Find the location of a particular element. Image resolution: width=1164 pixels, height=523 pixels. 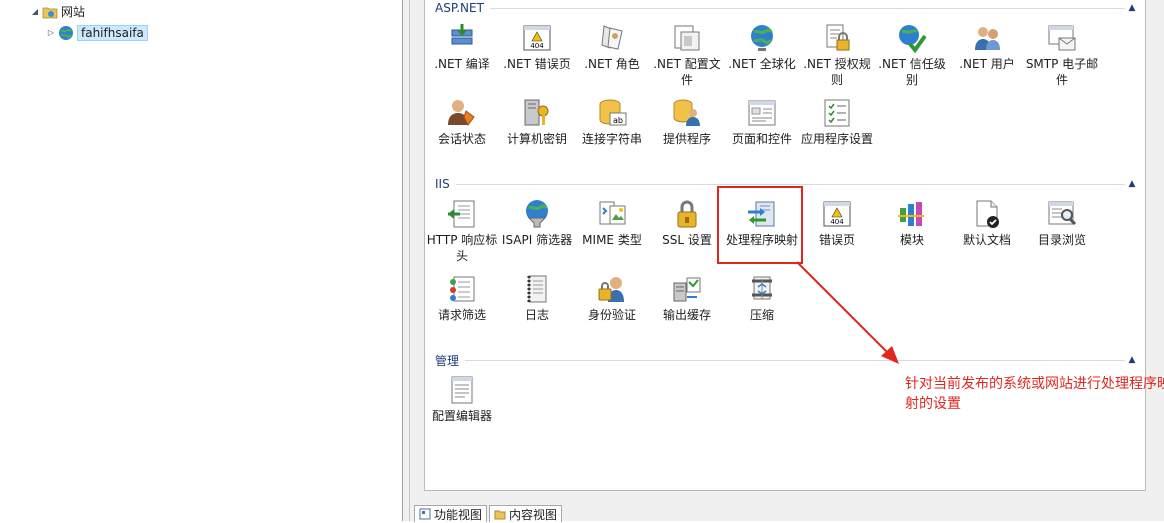

group-title: ASP.NET is located at coordinates (459, 8).